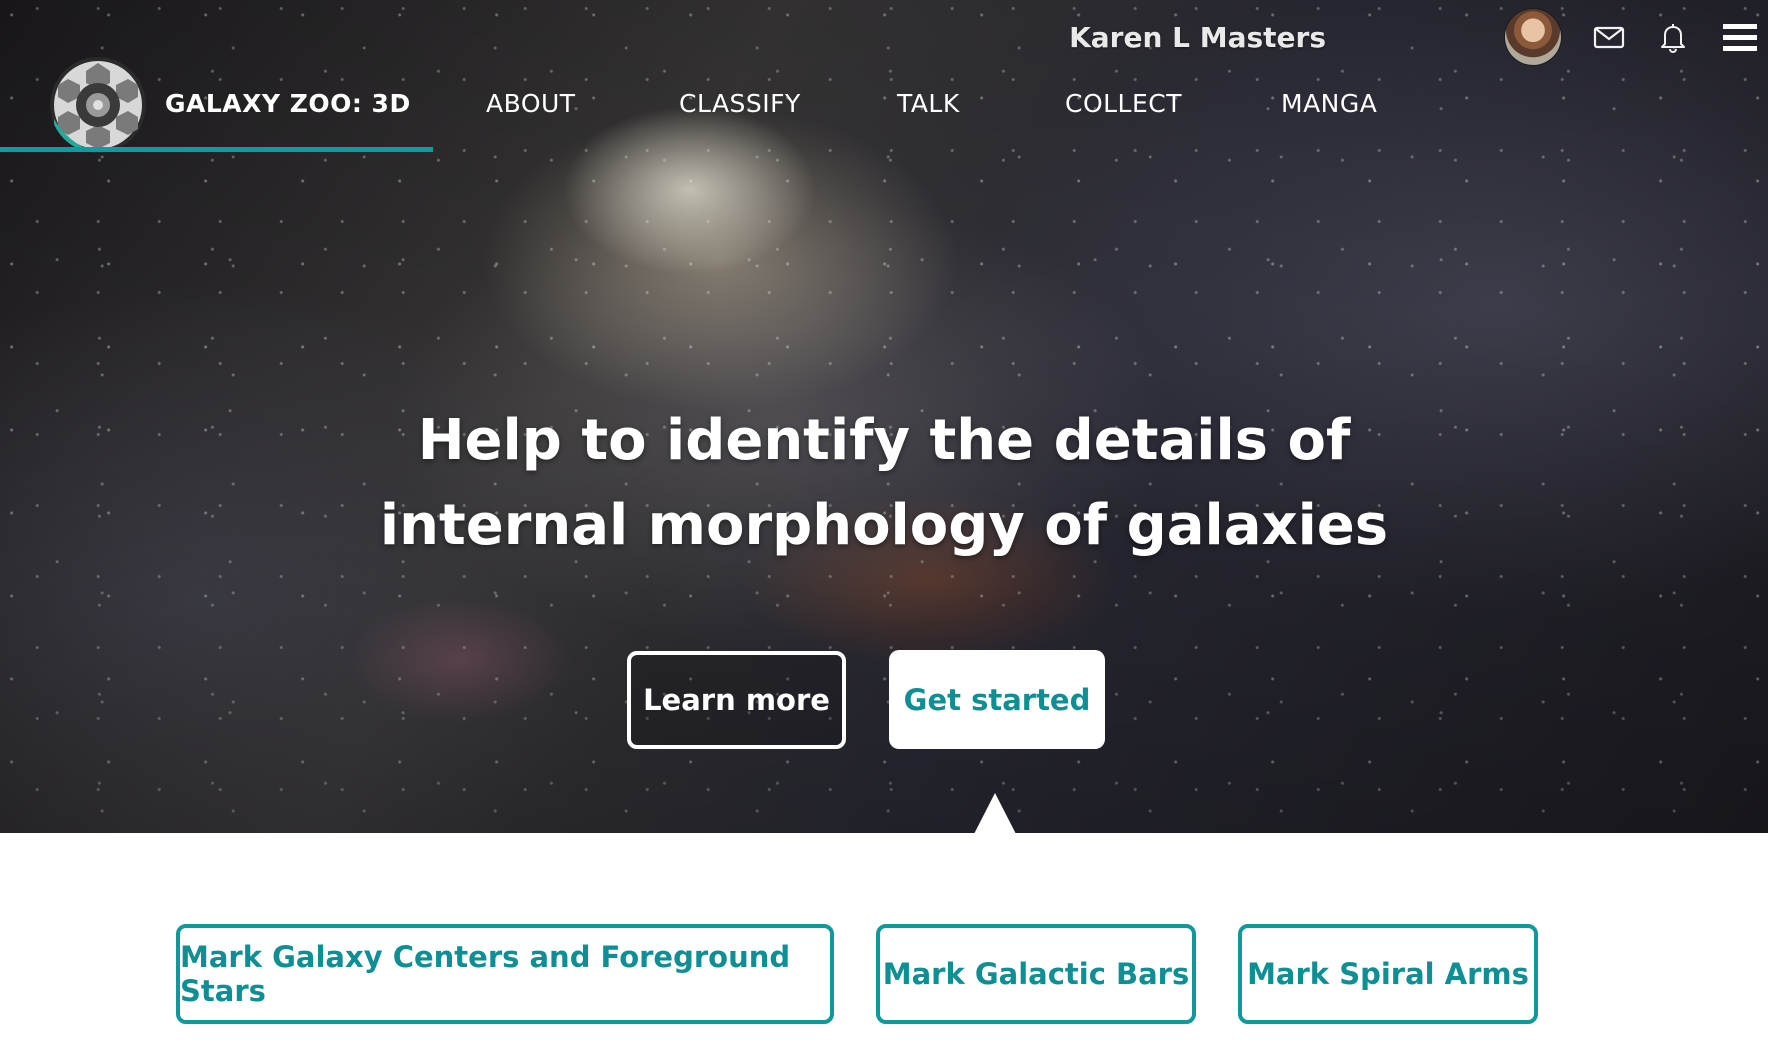 The image size is (1768, 1060). What do you see at coordinates (1740, 38) in the screenshot?
I see `menu-icon` at bounding box center [1740, 38].